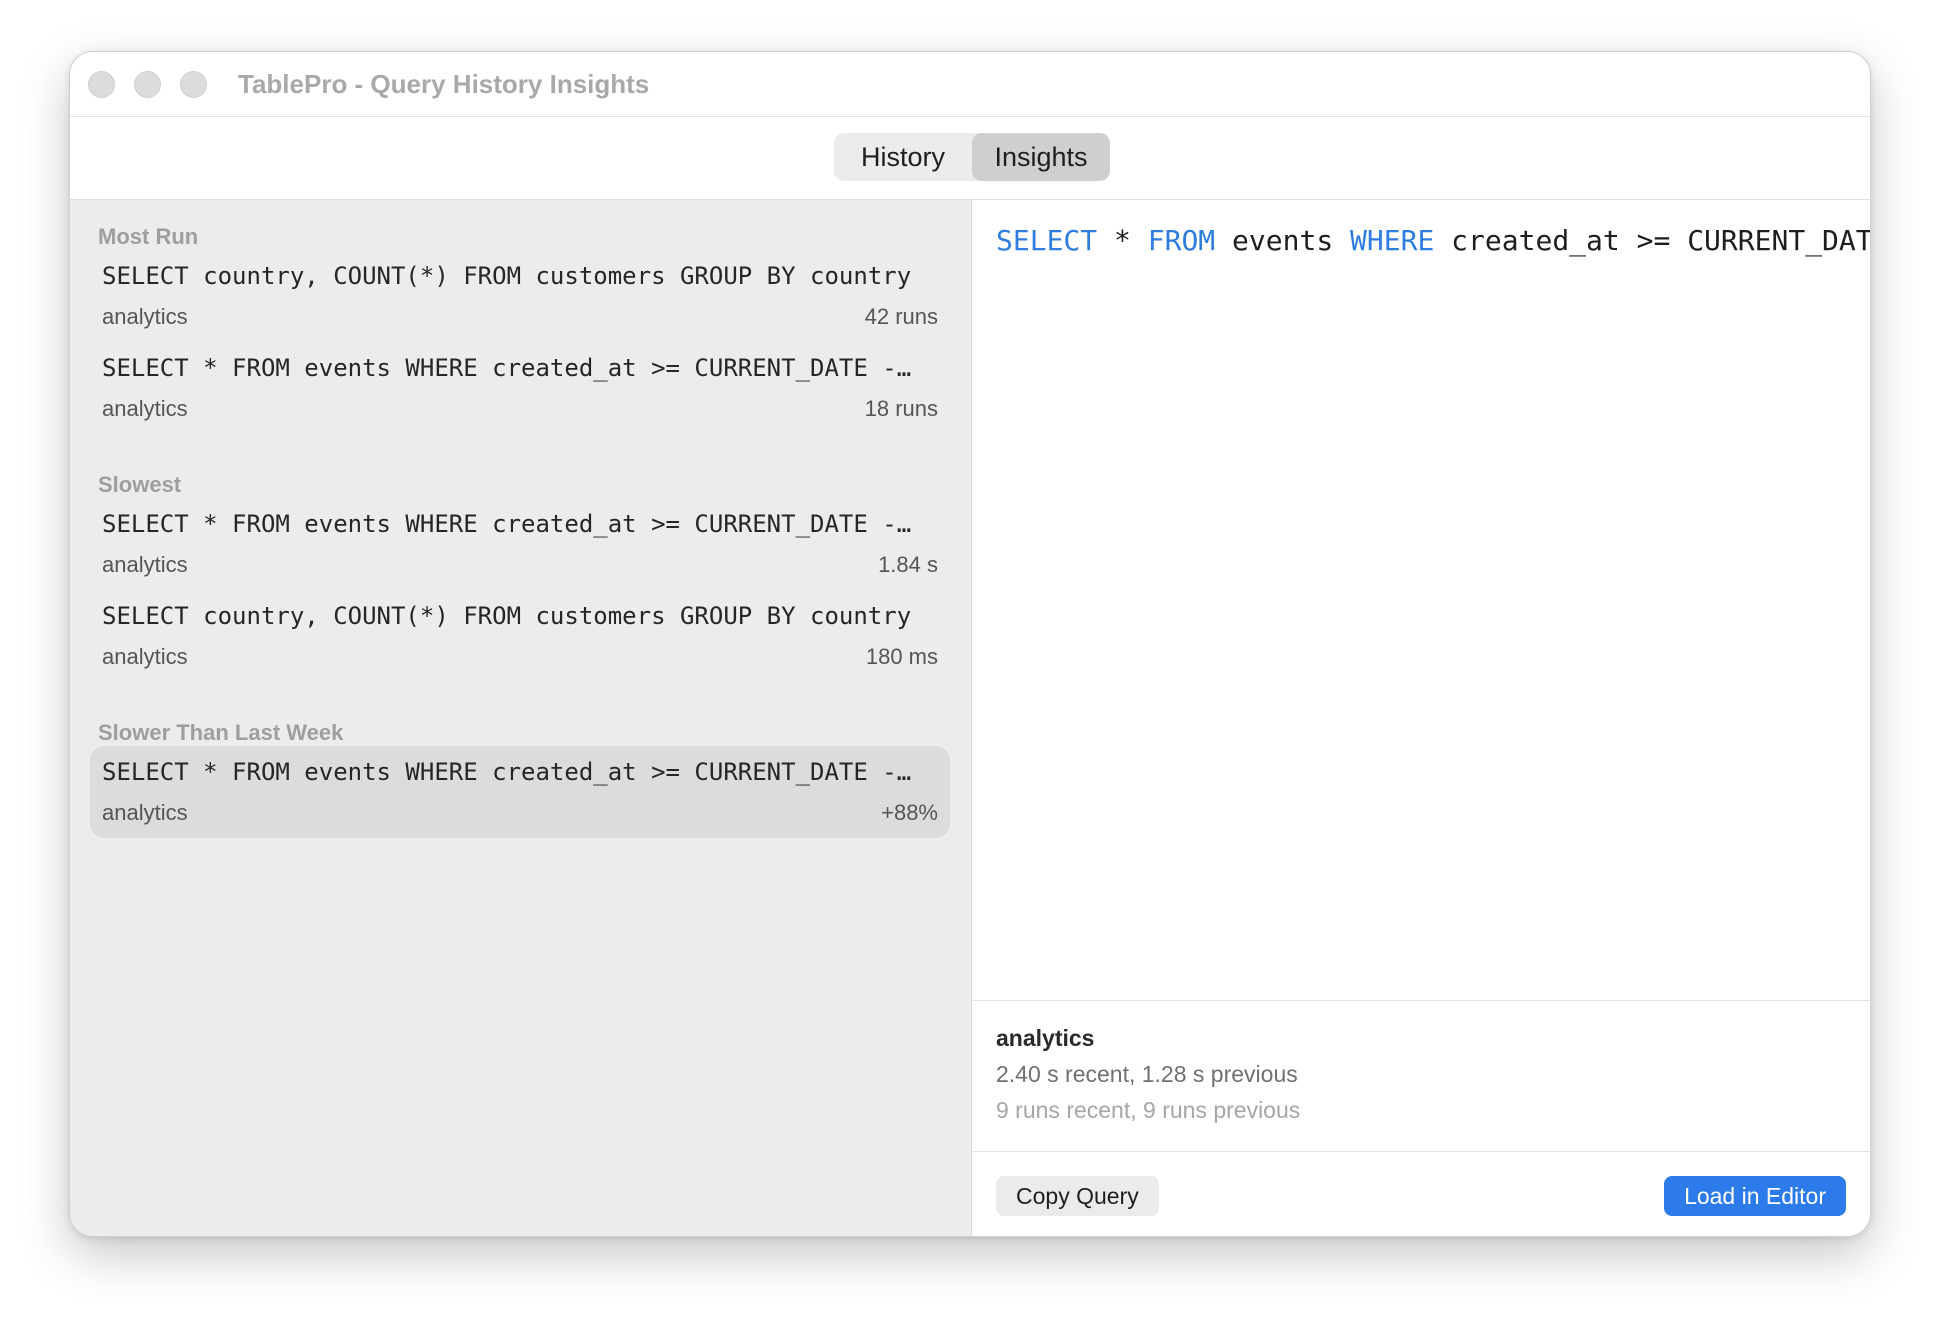 The width and height of the screenshot is (1940, 1320). Describe the element at coordinates (221, 732) in the screenshot. I see `section-header-slower-than-last-week: Slower Than Last Week` at that location.